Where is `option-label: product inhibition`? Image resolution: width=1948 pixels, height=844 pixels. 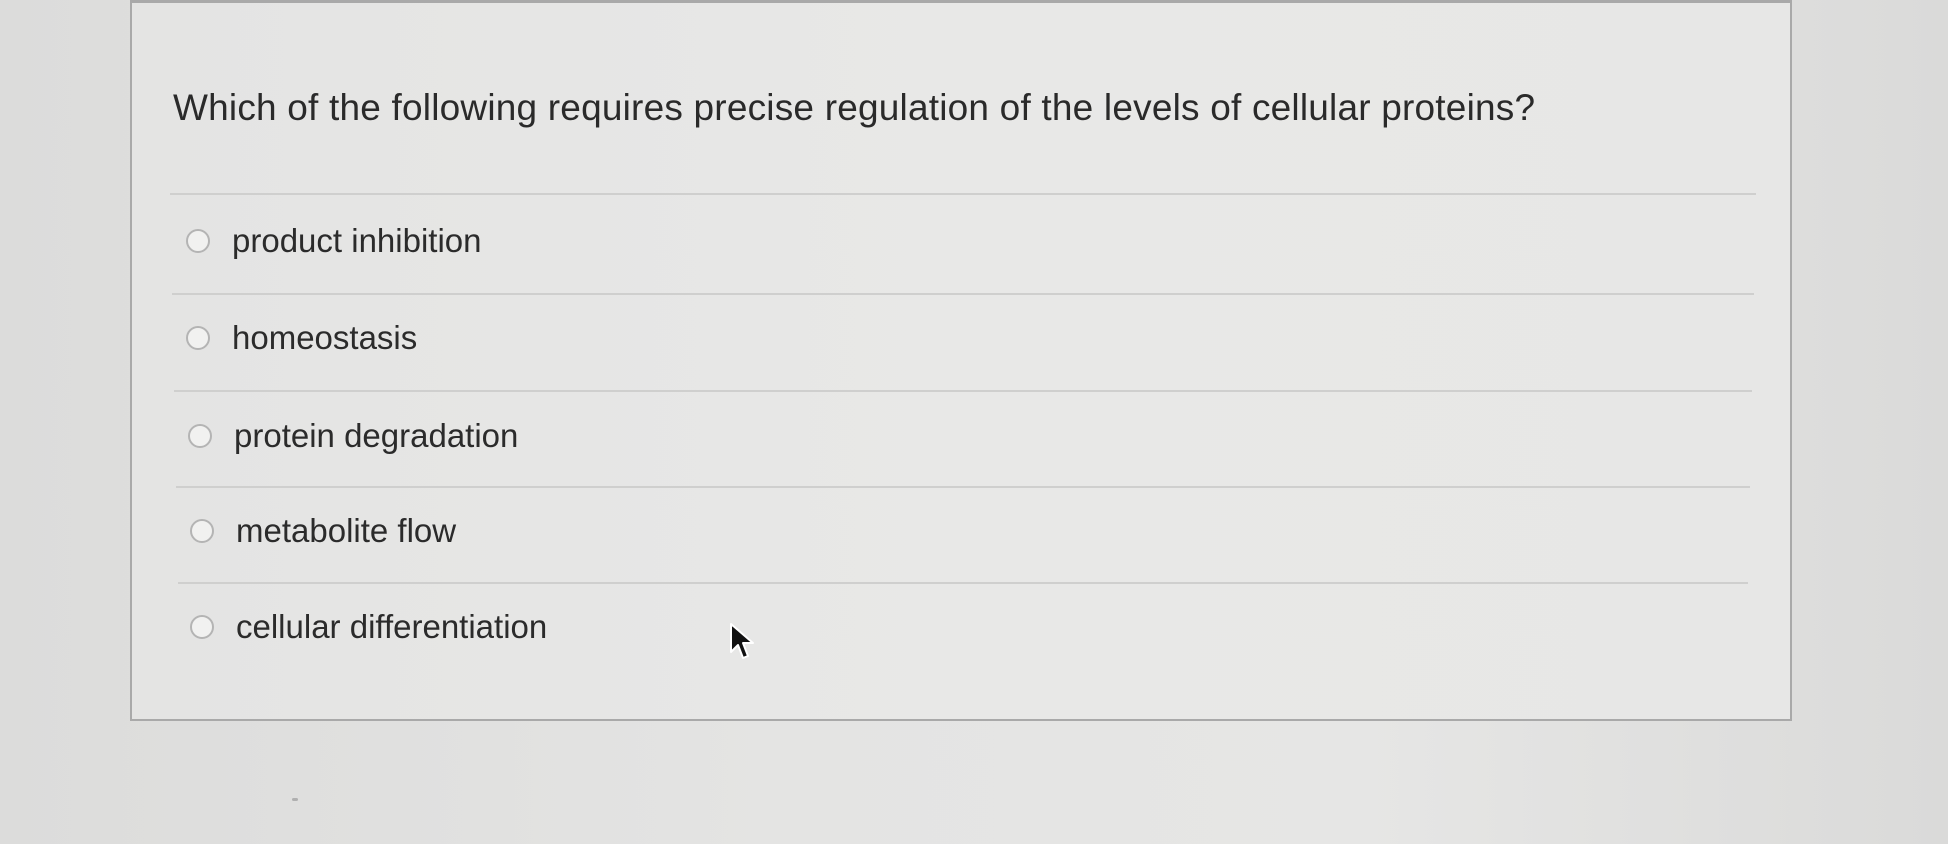
option-label: product inhibition is located at coordinates (357, 240).